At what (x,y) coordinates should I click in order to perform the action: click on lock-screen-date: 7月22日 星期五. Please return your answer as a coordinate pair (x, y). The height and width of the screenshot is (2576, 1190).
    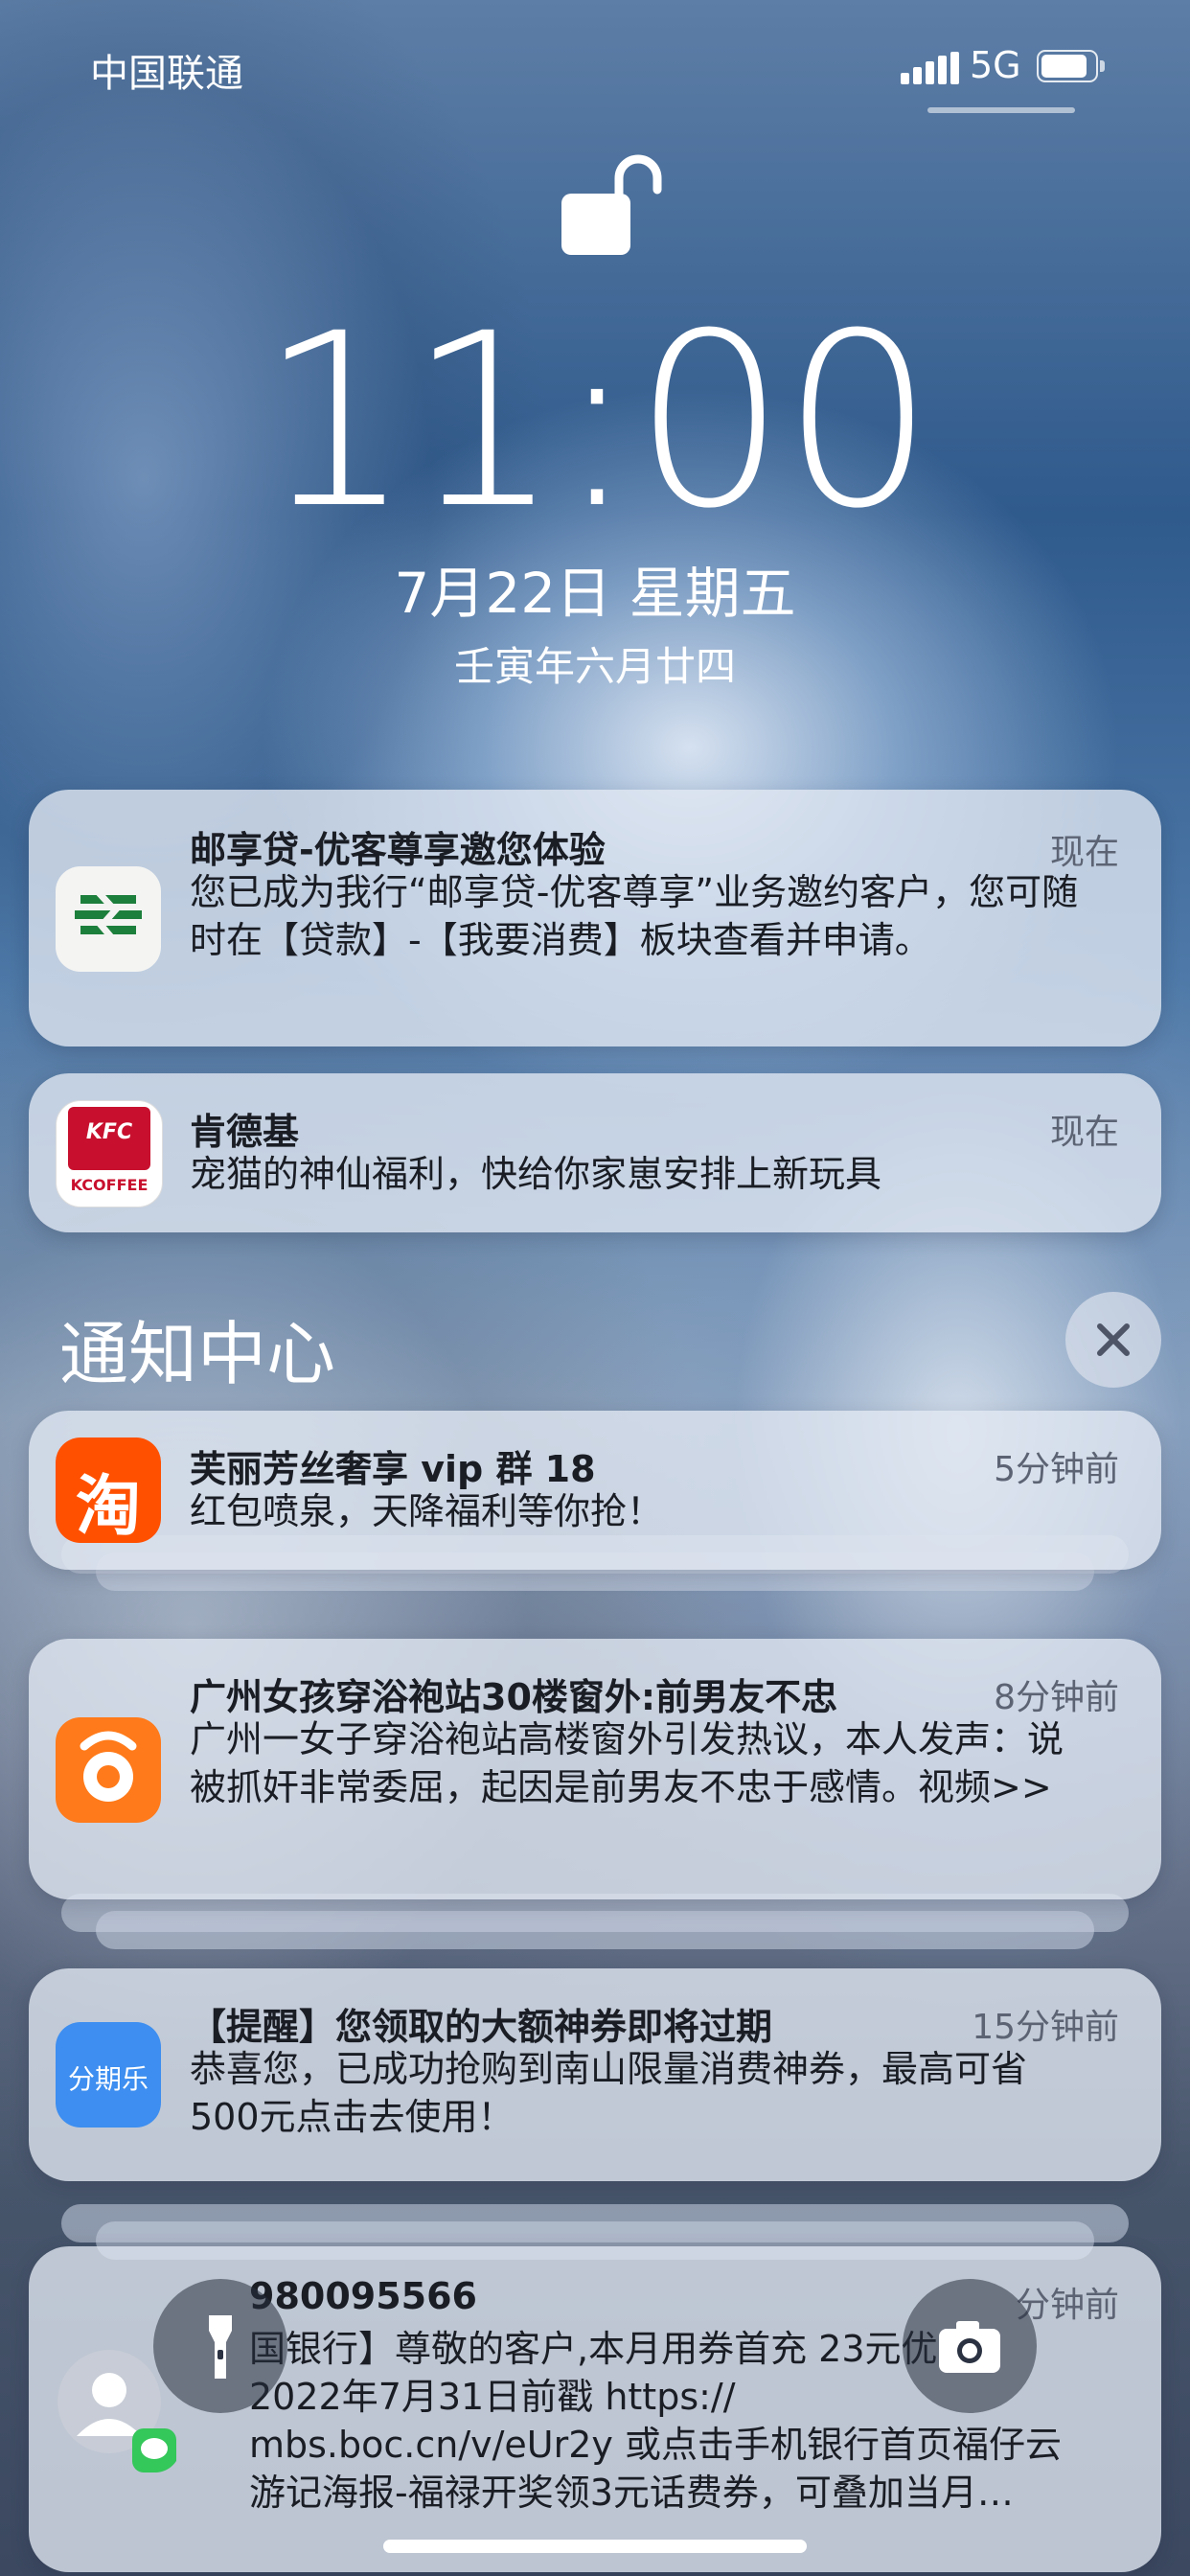
    Looking at the image, I should click on (595, 594).